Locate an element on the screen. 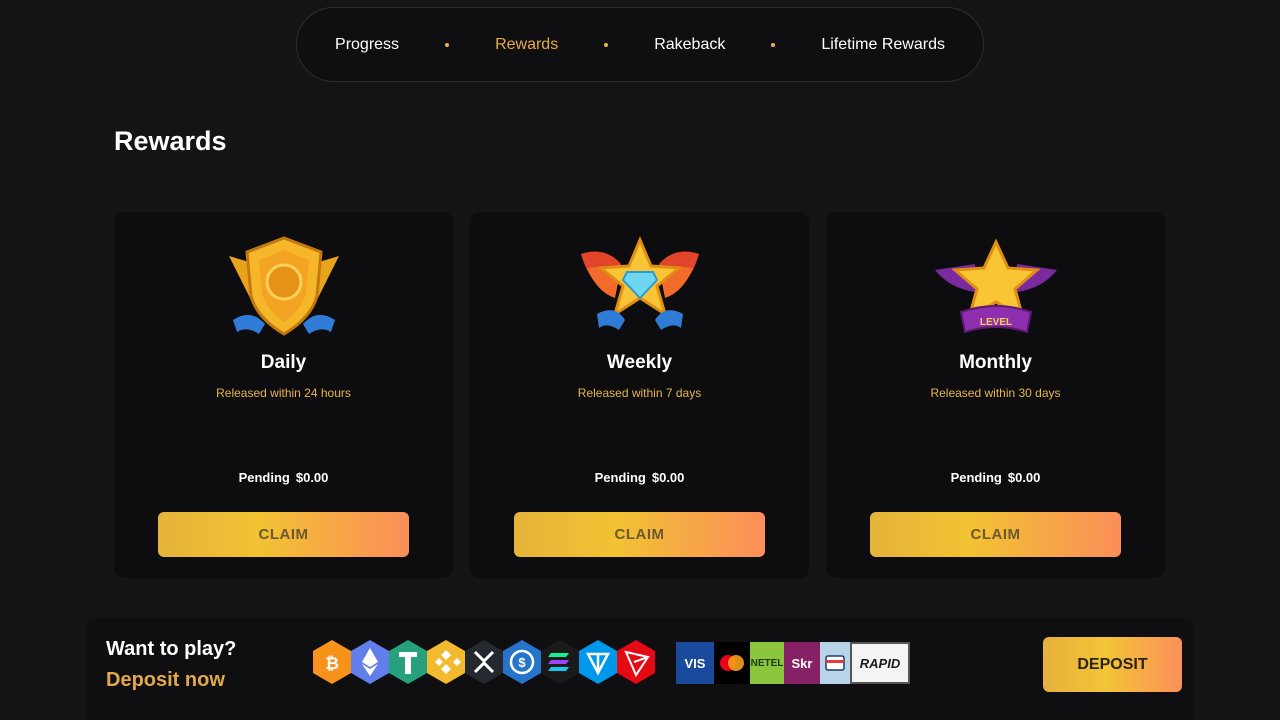 Image resolution: width=1280 pixels, height=720 pixels. card-title: Daily is located at coordinates (283, 362).